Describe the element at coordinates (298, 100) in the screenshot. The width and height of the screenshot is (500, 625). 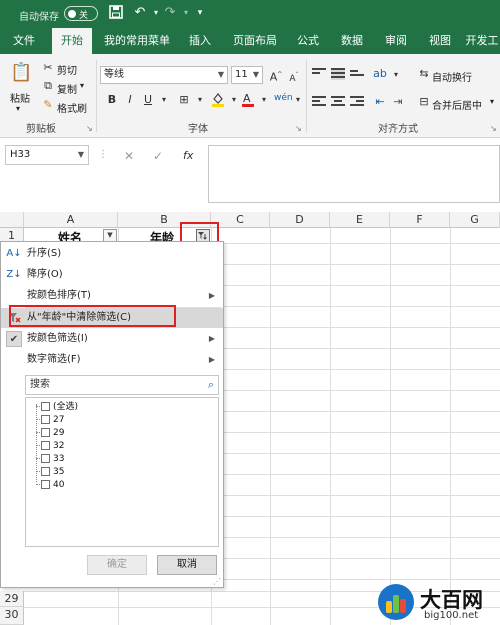
I see `phonetic-dropdown-icon: ▾` at that location.